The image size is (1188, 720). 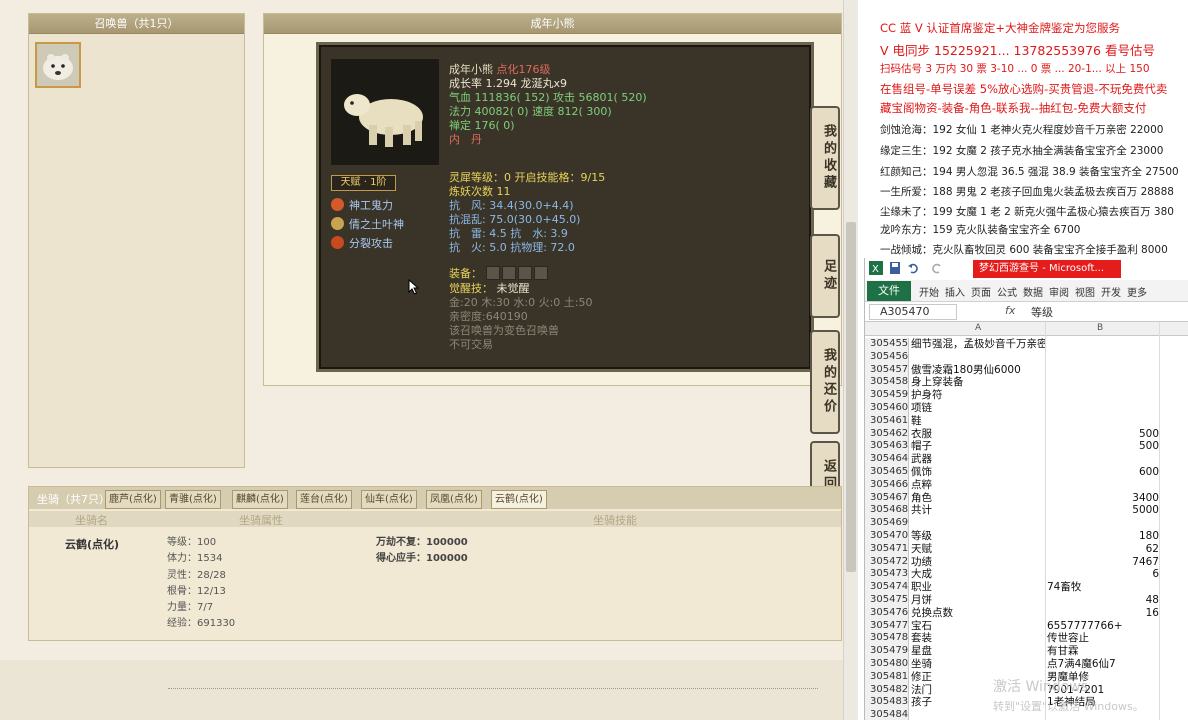 I want to click on my-bargain-button: 我的还价, so click(x=825, y=382).